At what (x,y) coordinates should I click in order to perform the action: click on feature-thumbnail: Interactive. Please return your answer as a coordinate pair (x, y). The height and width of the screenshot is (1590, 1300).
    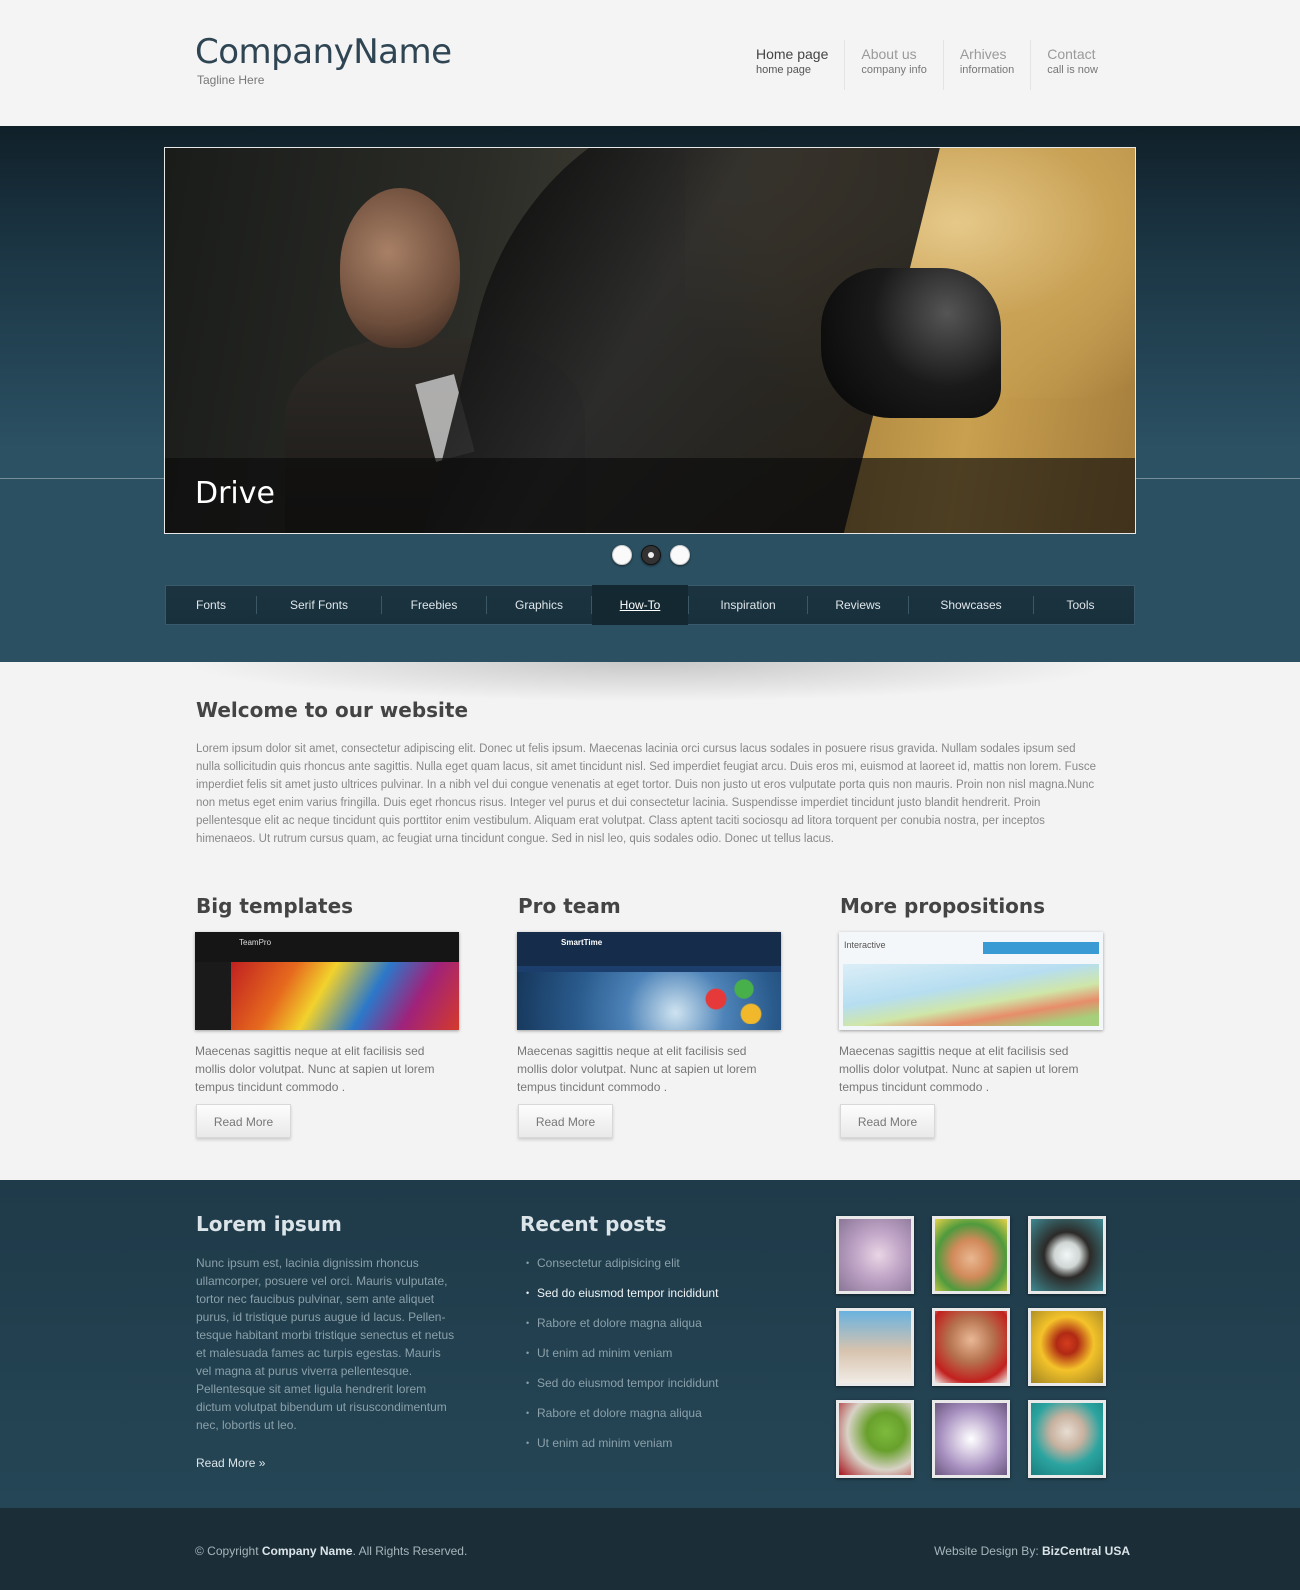
    Looking at the image, I should click on (971, 981).